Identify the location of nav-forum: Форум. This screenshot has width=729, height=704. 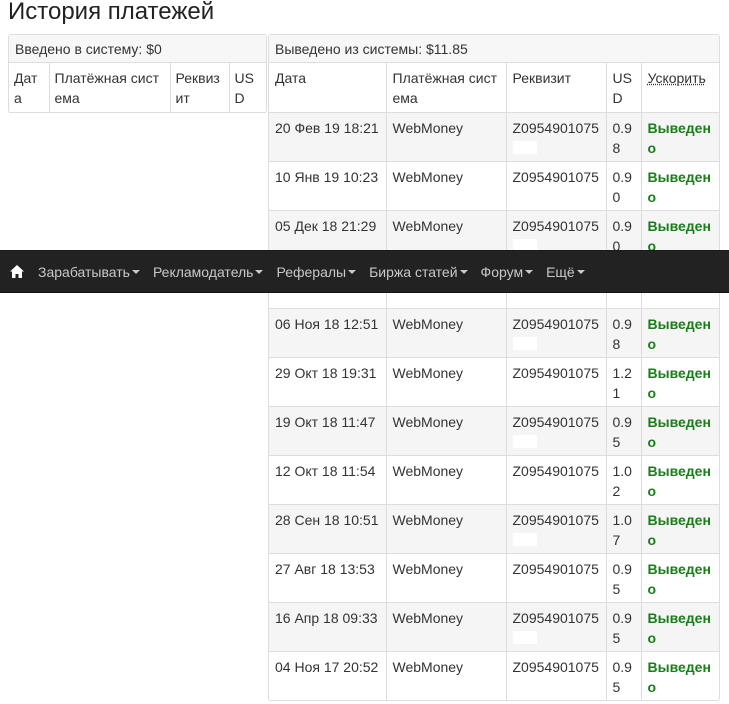
(507, 272).